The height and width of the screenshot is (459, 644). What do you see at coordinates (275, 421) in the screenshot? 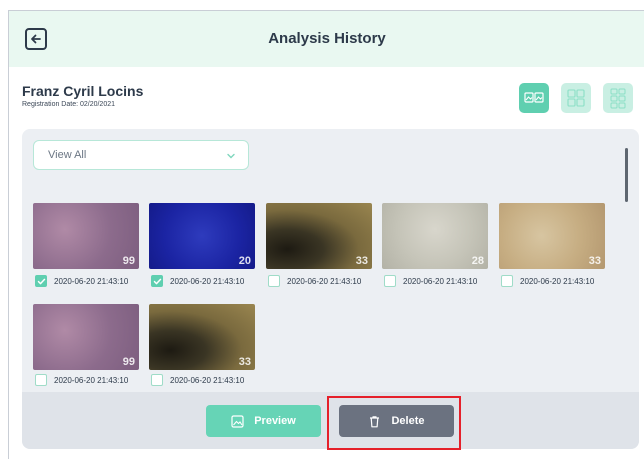
I see `preview-label: Preview` at bounding box center [275, 421].